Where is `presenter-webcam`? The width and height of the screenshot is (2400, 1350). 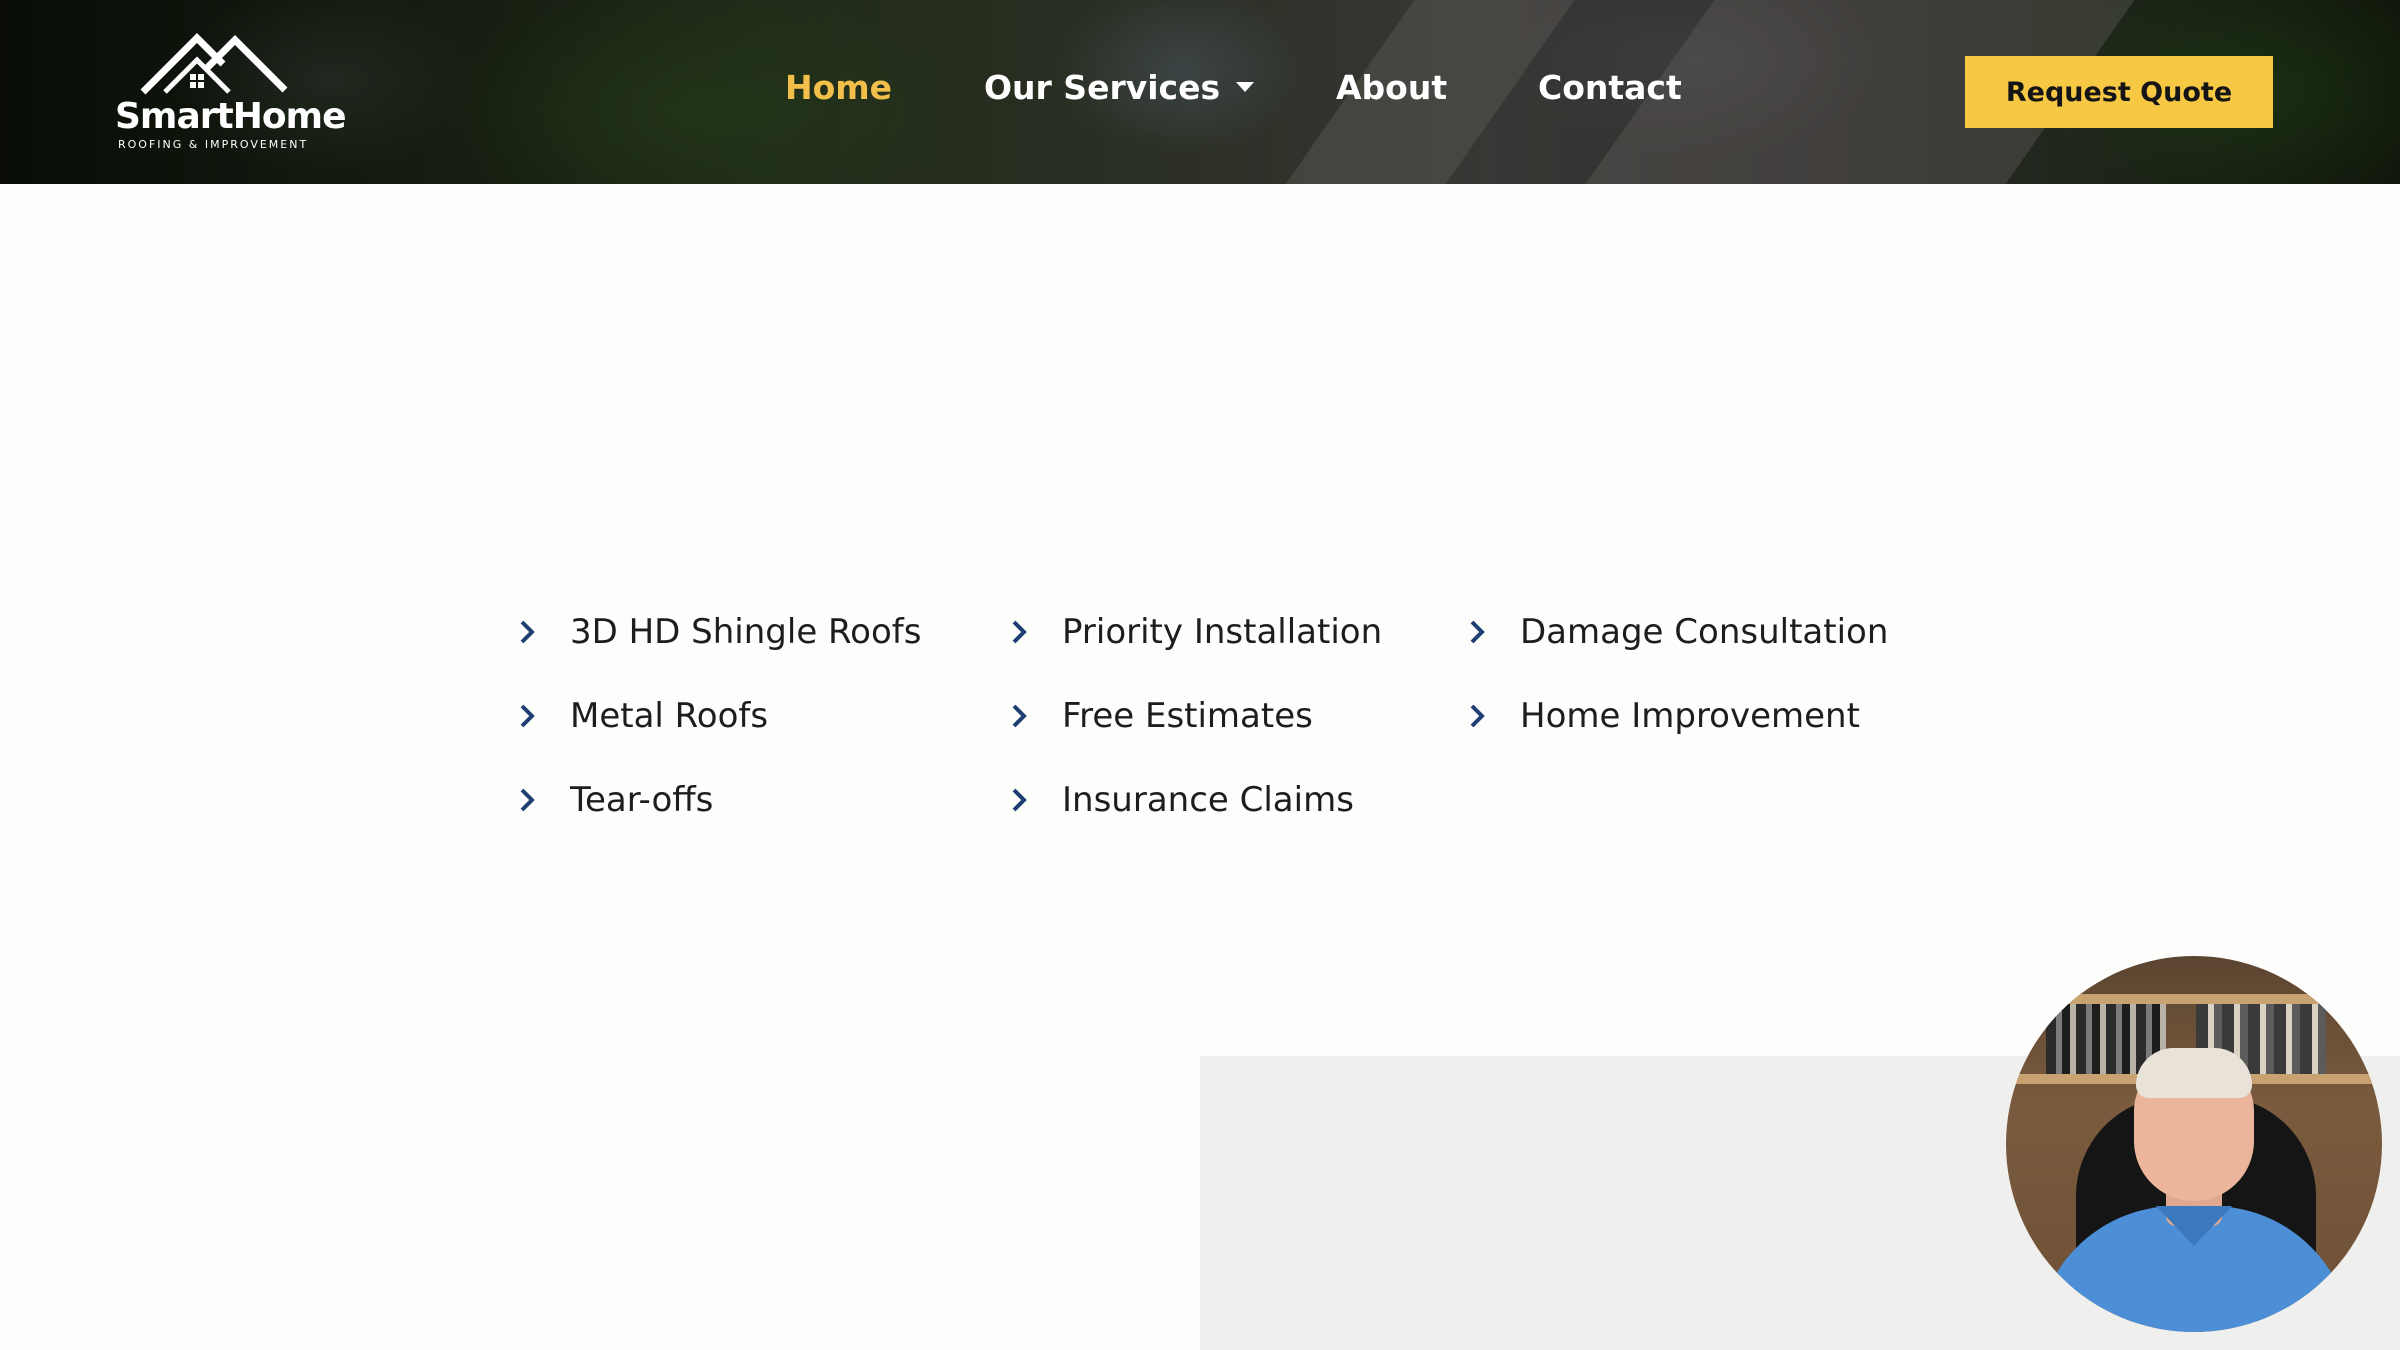
presenter-webcam is located at coordinates (2194, 1144).